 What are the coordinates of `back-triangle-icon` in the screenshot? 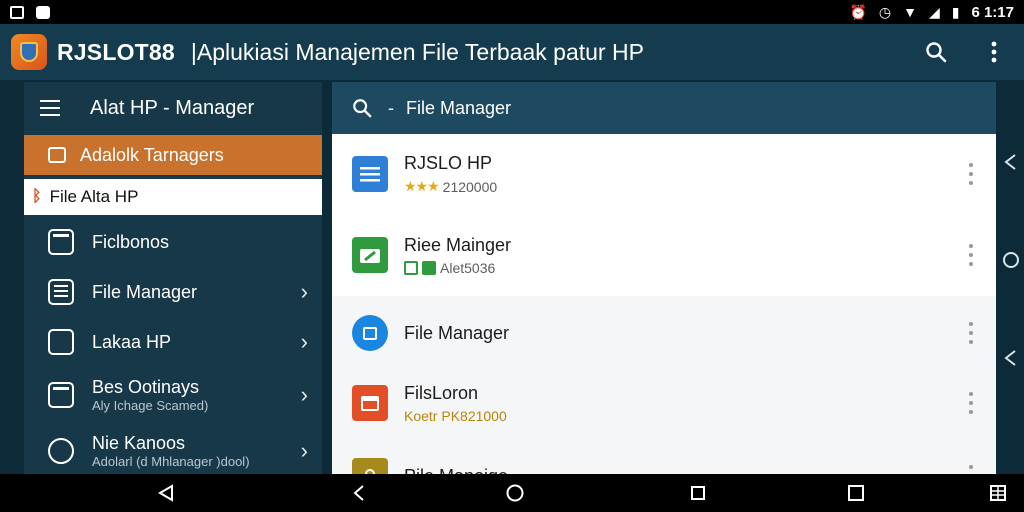 It's located at (165, 493).